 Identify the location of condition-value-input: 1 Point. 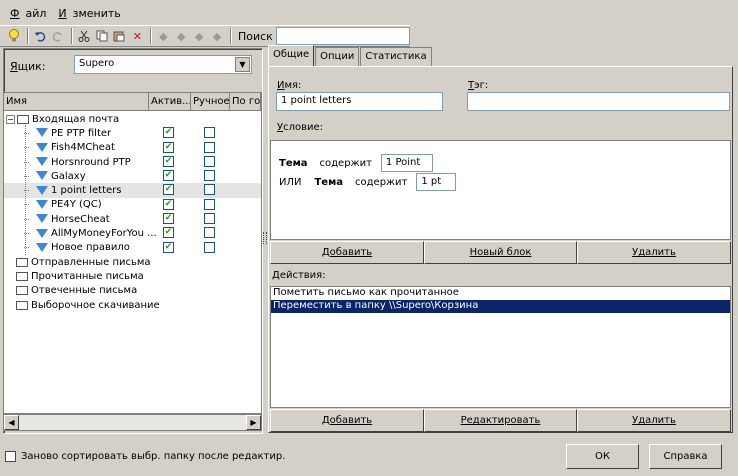
(406, 163).